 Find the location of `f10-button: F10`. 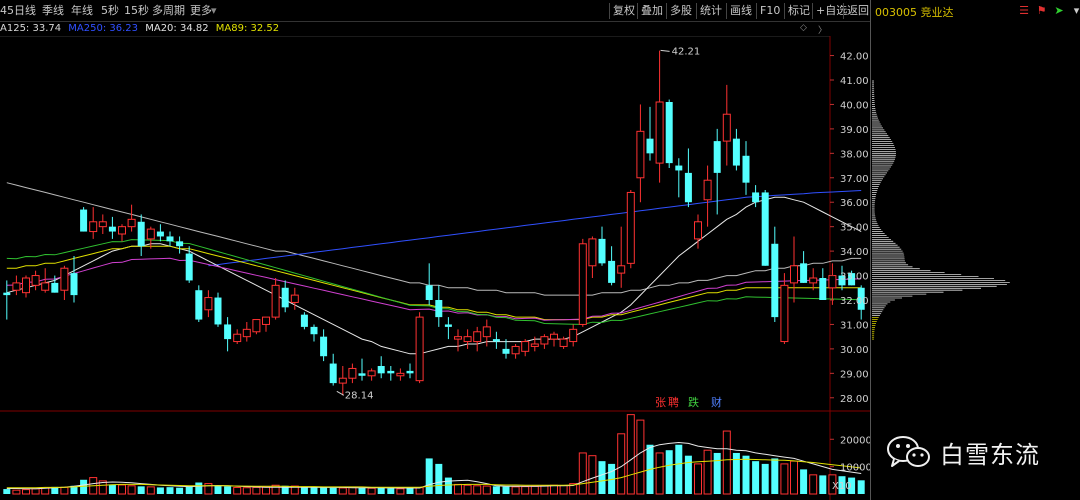

f10-button: F10 is located at coordinates (768, 11).